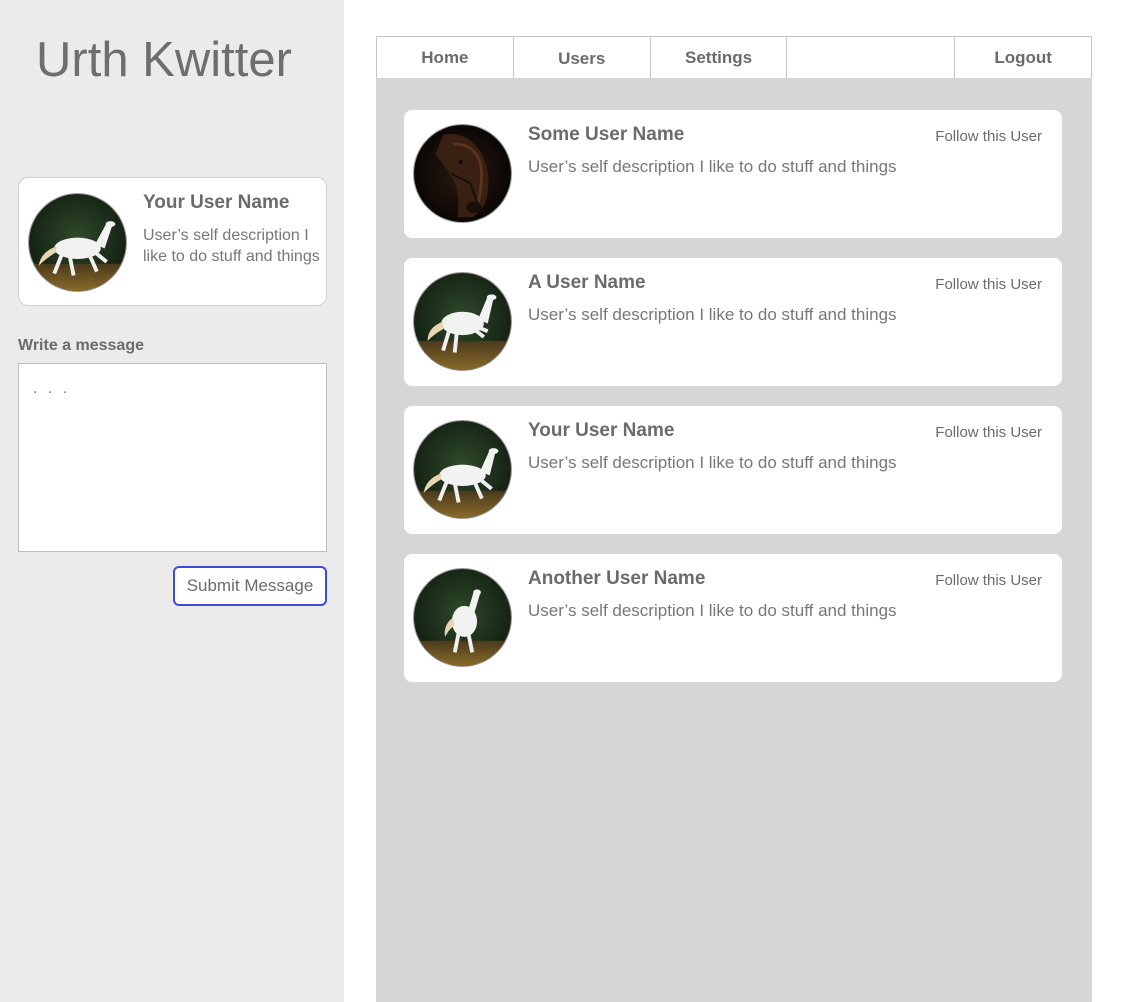 This screenshot has height=1002, width=1125. What do you see at coordinates (1023, 58) in the screenshot?
I see `tab-logout: Logout` at bounding box center [1023, 58].